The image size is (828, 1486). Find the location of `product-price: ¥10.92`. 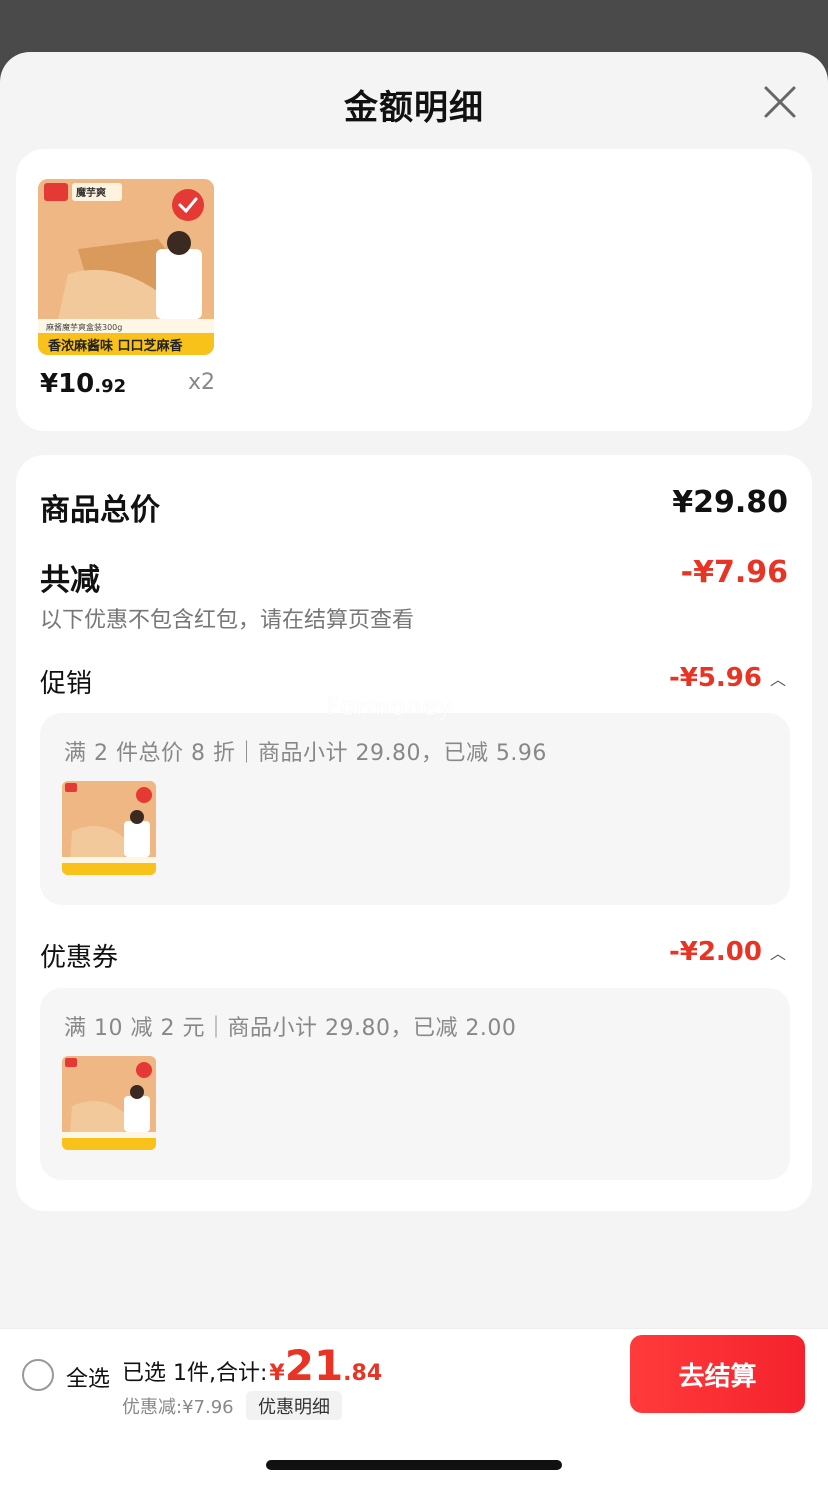

product-price: ¥10.92 is located at coordinates (83, 384).